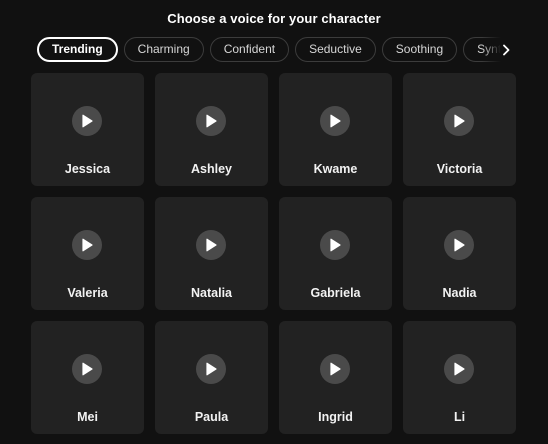  I want to click on tab-seductive: Seductive, so click(335, 49).